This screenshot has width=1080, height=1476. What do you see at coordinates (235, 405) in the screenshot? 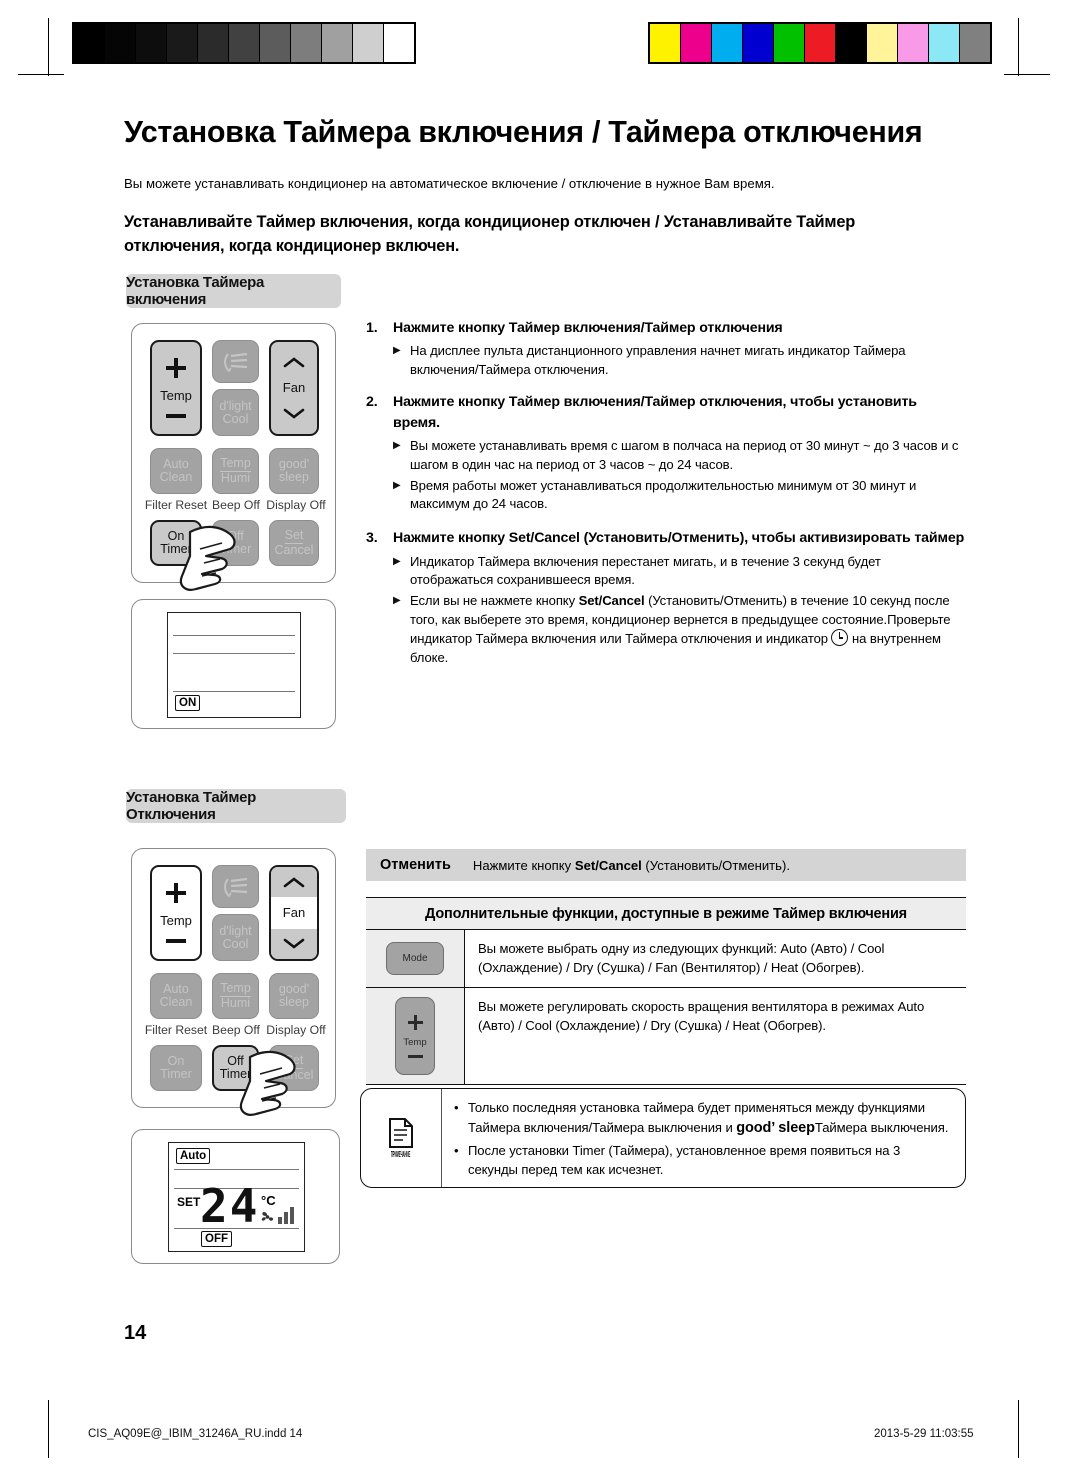
I see `dlight-label: d'light` at bounding box center [235, 405].